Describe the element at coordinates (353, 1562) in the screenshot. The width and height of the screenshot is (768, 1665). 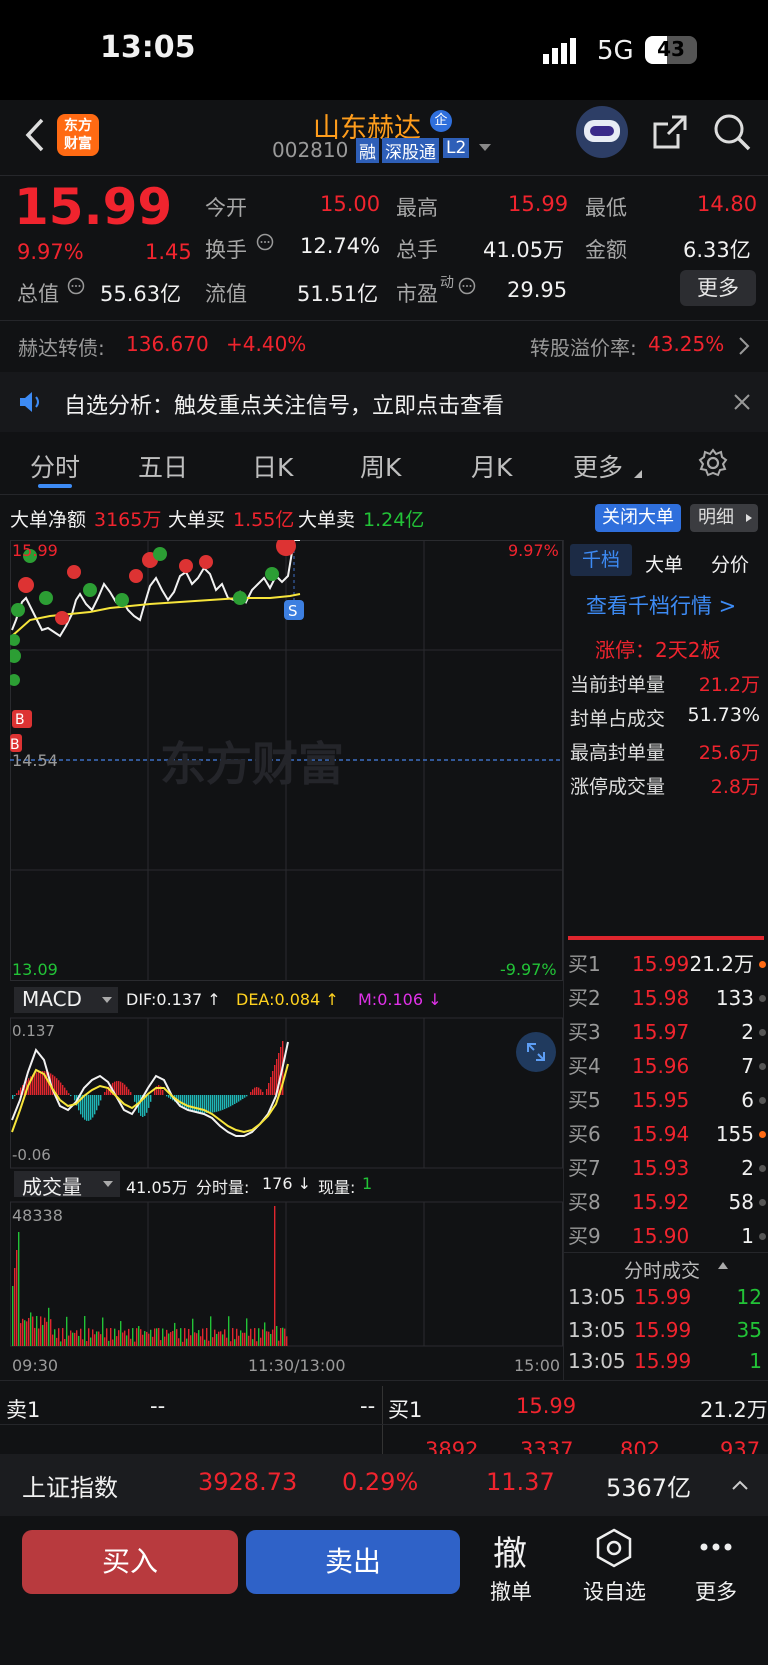
I see `sell-button: 卖出` at that location.